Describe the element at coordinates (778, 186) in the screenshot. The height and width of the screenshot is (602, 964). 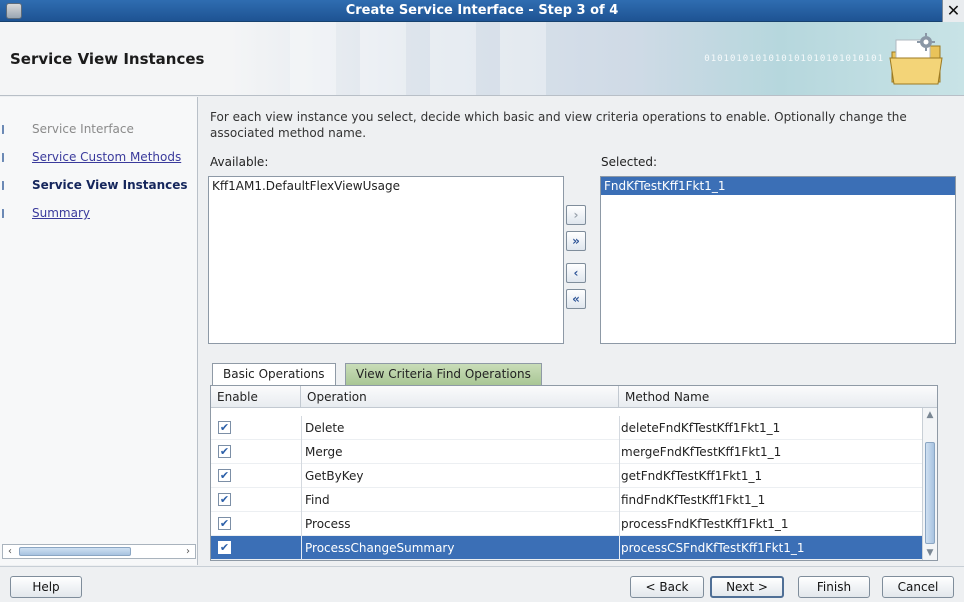
I see `list-item: FndKfTestKff1Fkt1_1` at that location.